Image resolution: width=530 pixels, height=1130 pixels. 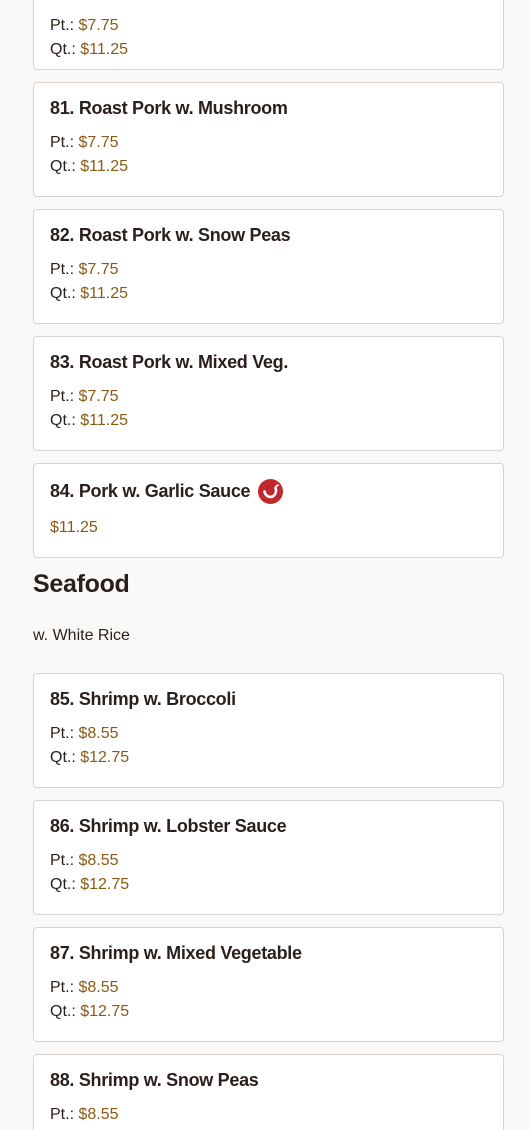 What do you see at coordinates (176, 953) in the screenshot?
I see `menu-item-name: 87. Shrimp w. Mixed Vegetable` at bounding box center [176, 953].